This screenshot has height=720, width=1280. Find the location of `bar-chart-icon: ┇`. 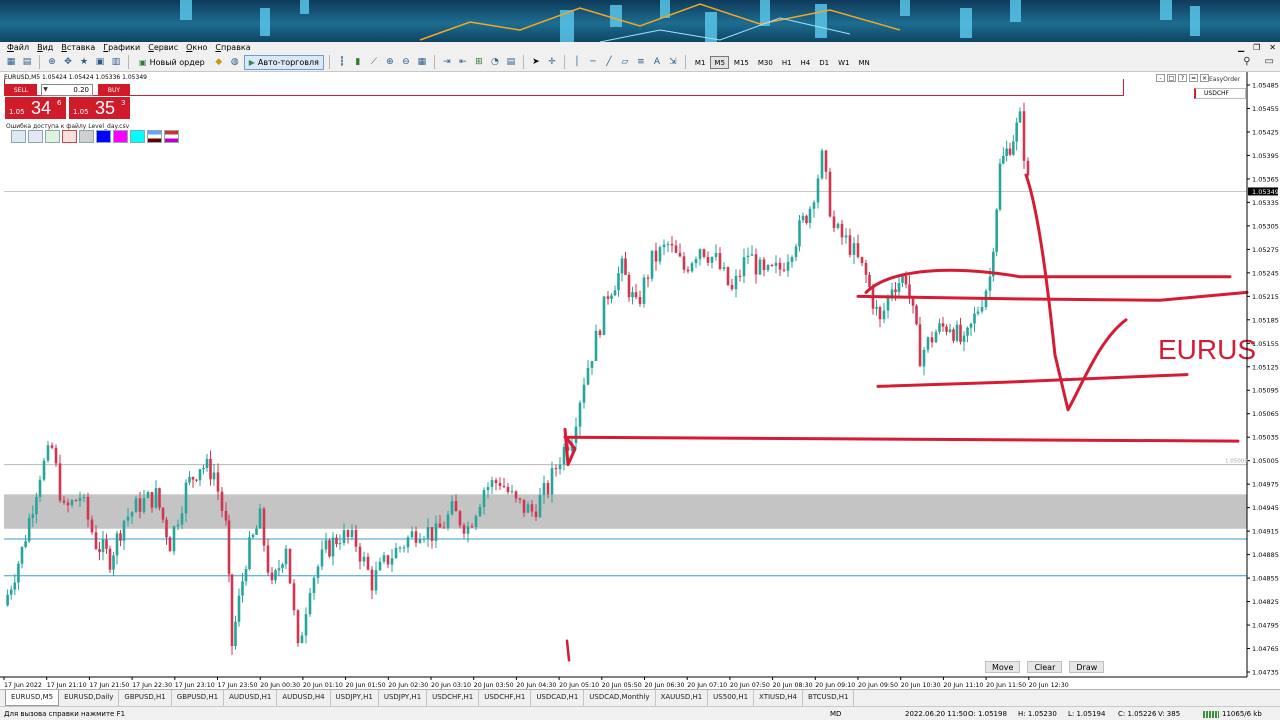

bar-chart-icon: ┇ is located at coordinates (342, 62).